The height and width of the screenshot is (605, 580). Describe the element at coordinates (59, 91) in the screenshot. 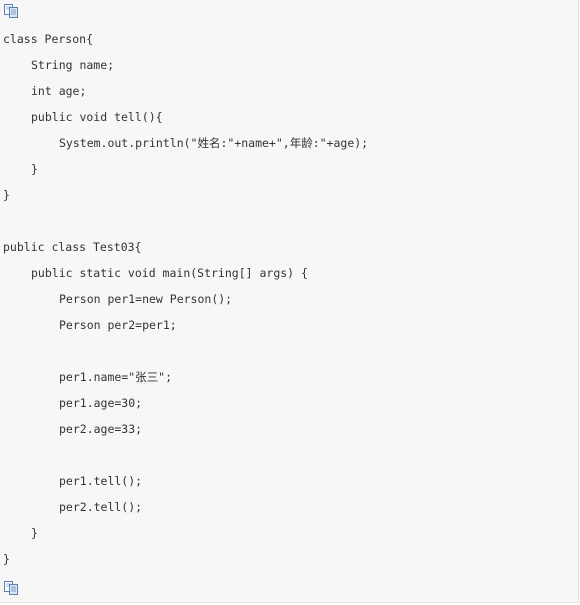

I see `code-line: int age;` at that location.